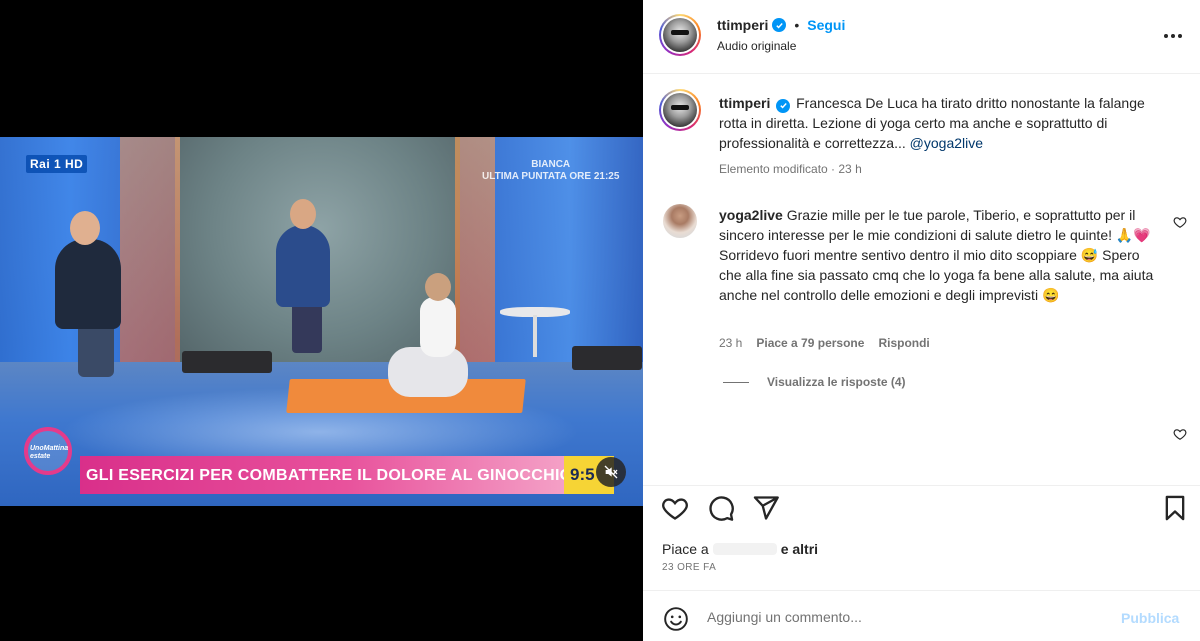 This screenshot has width=1200, height=641. I want to click on view-replies-button: Visualizza le risposte (4), so click(814, 382).